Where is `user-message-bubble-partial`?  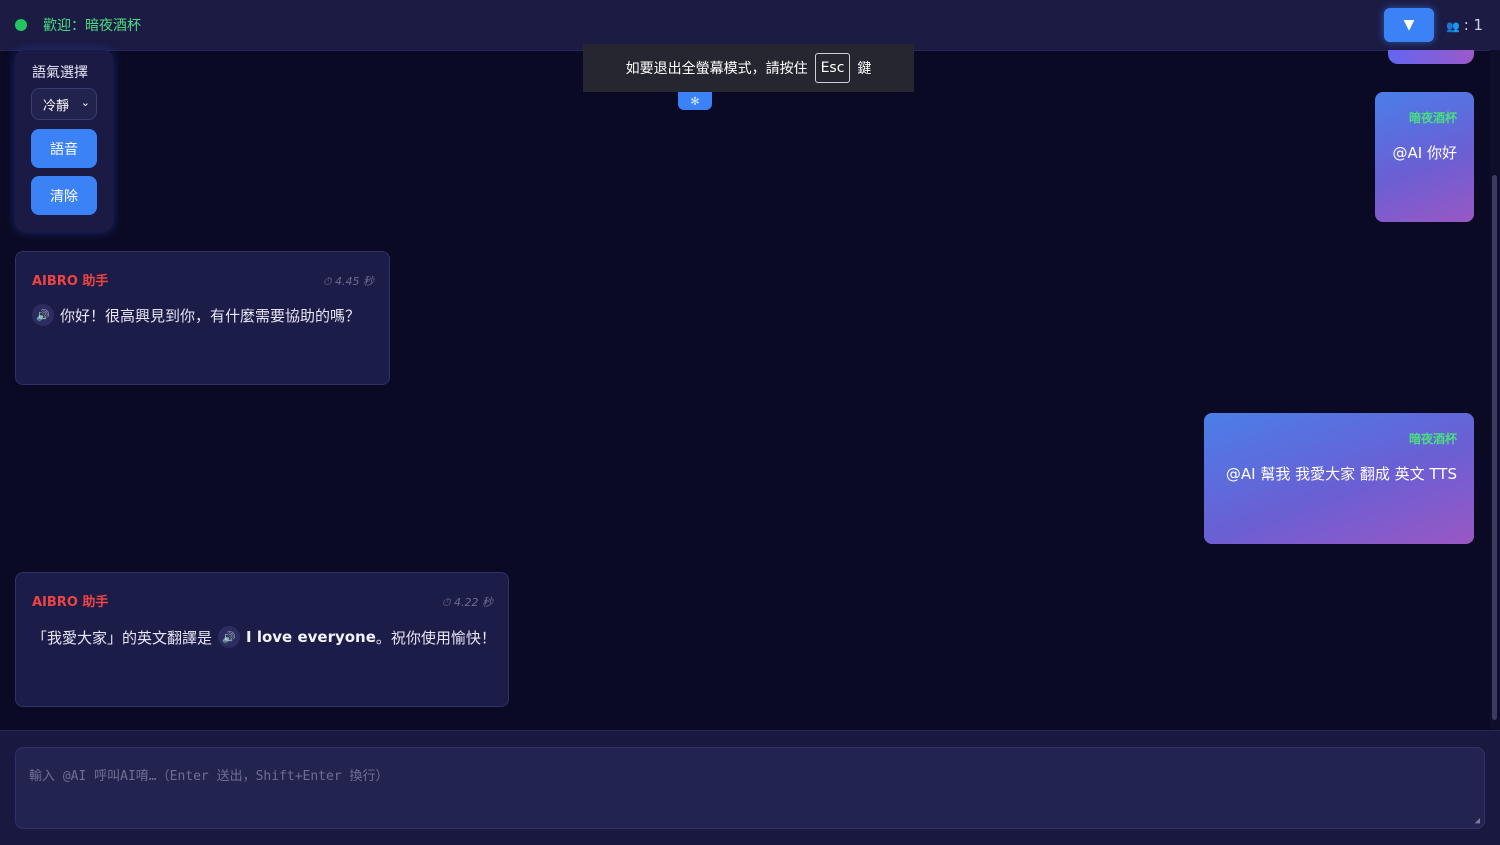
user-message-bubble-partial is located at coordinates (1431, 57).